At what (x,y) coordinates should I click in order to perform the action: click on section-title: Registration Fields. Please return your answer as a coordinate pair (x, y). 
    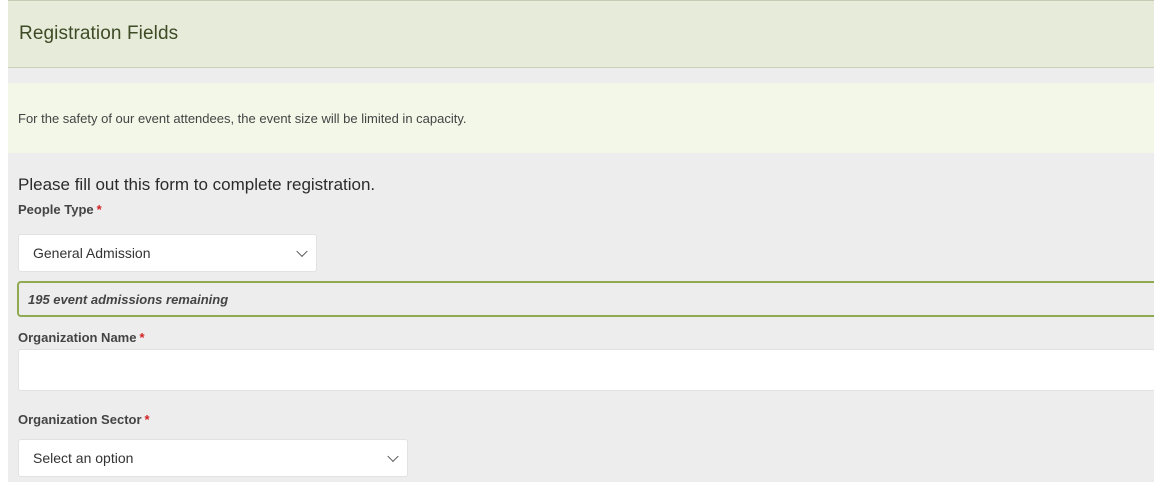
    Looking at the image, I should click on (99, 33).